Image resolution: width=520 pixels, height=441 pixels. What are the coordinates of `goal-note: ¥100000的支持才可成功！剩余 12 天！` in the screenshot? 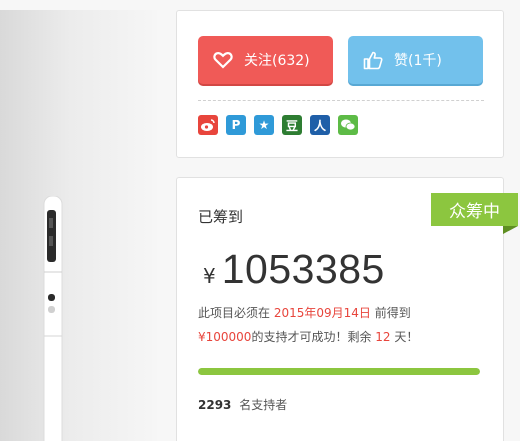 It's located at (308, 336).